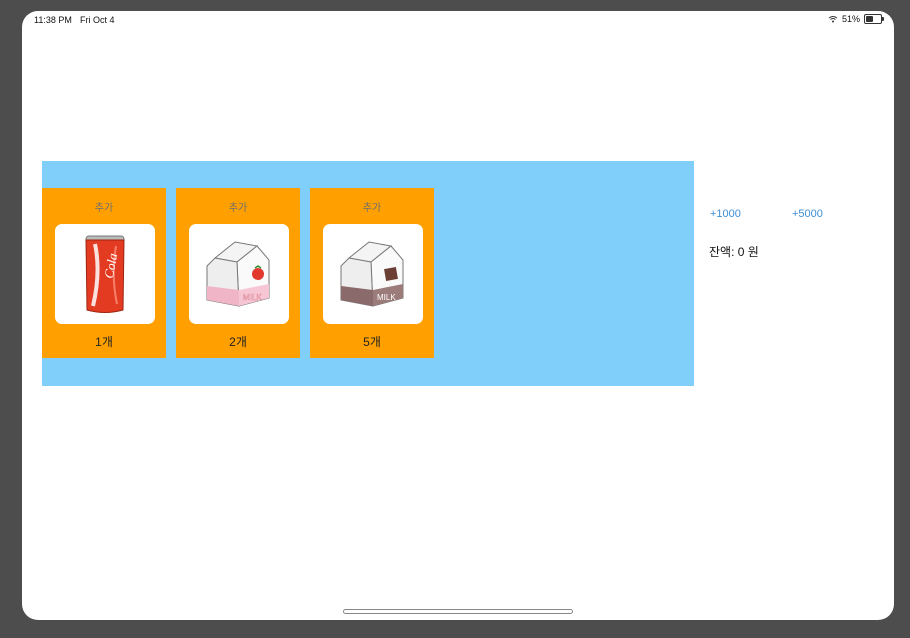 This screenshot has height=638, width=910. Describe the element at coordinates (833, 19) in the screenshot. I see `wifi-icon` at that location.